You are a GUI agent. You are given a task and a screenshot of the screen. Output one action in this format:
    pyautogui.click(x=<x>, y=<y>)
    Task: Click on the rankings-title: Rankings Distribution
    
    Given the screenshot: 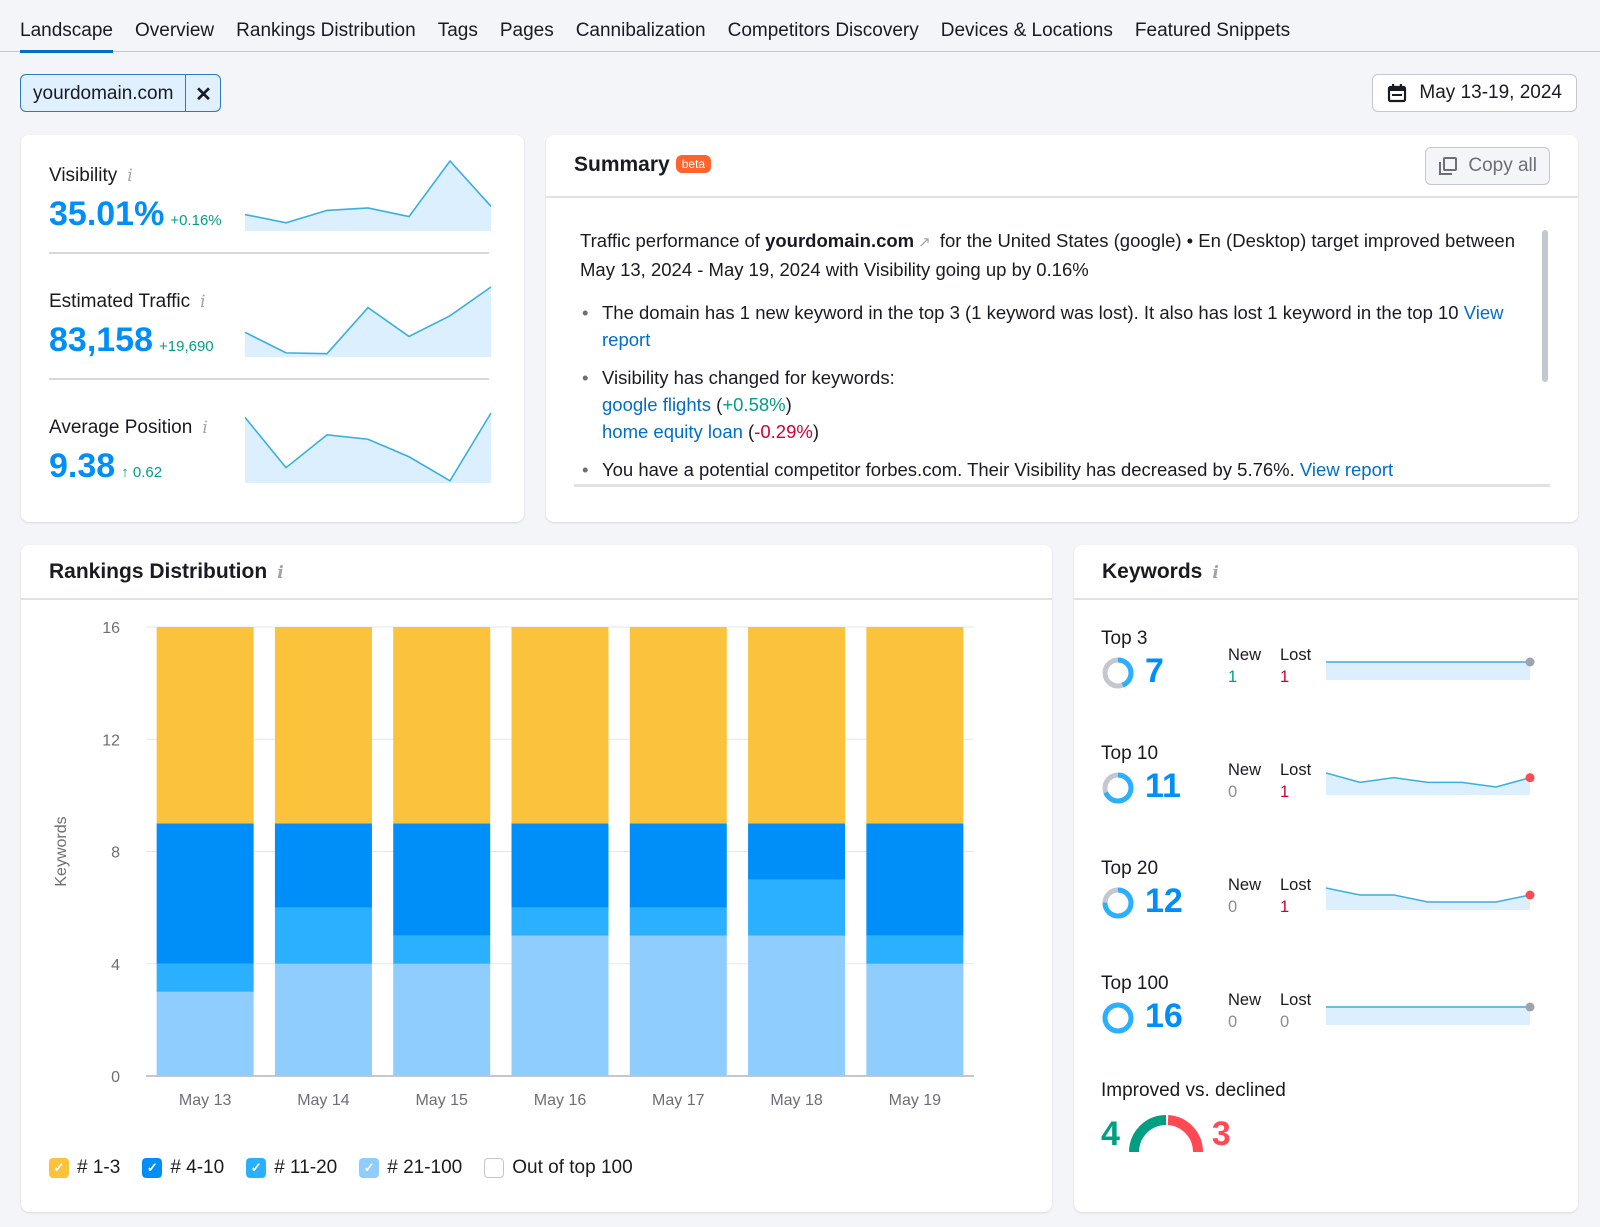 What is the action you would take?
    pyautogui.click(x=158, y=571)
    